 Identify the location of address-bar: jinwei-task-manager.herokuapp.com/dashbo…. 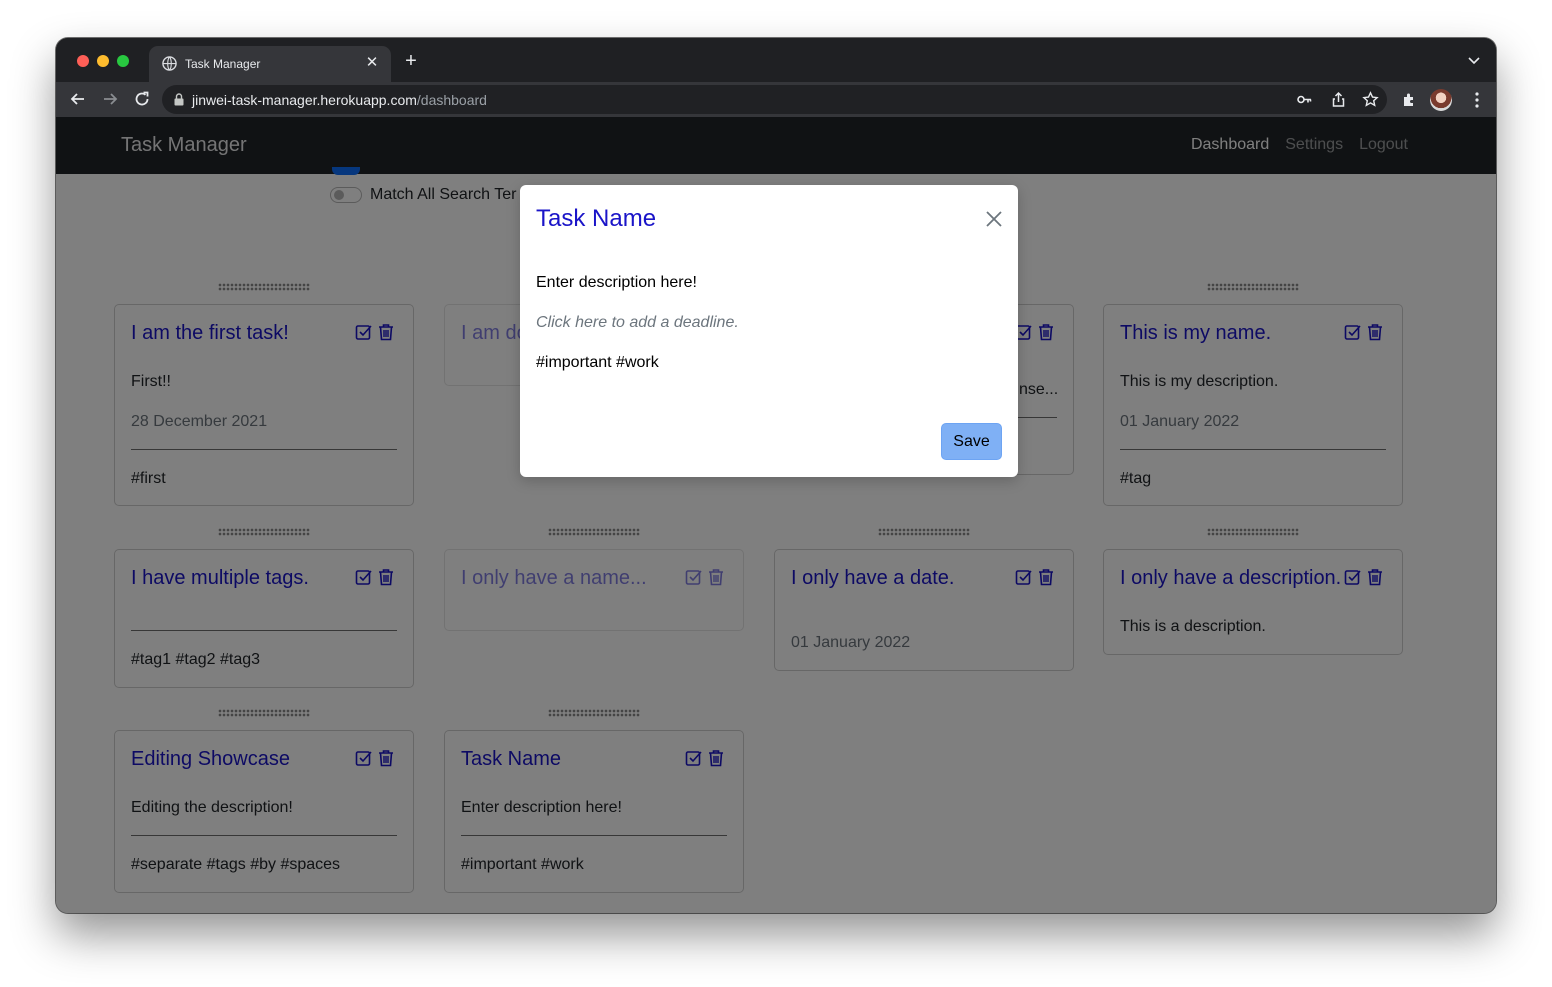
(774, 99).